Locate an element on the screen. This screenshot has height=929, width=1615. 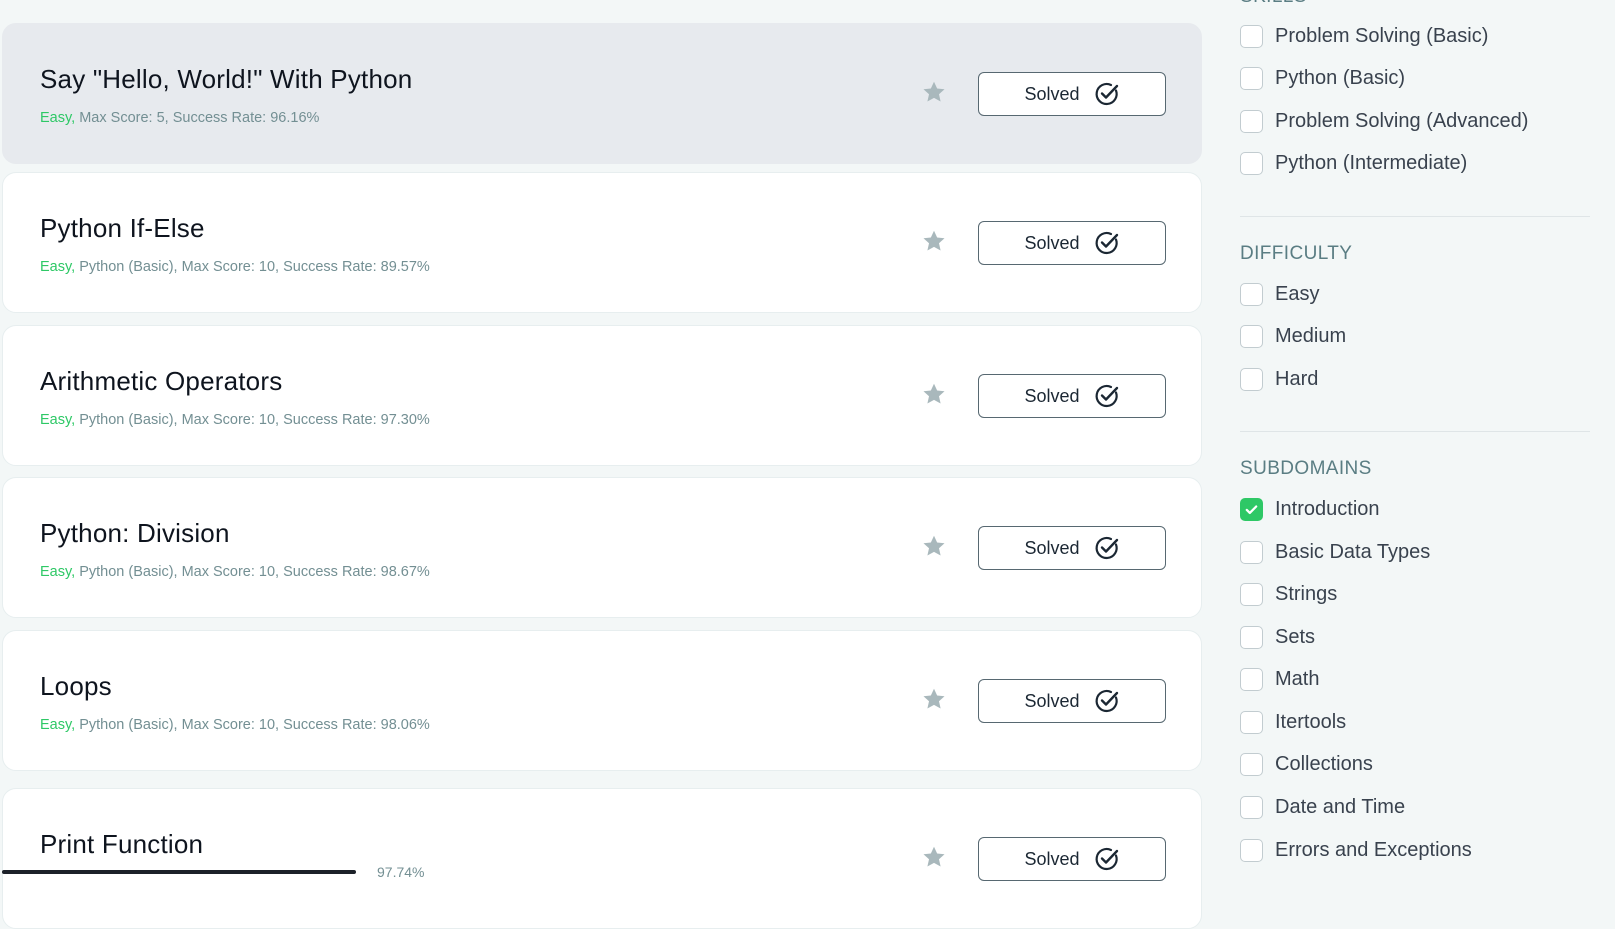
checkmark-icon is located at coordinates (1251, 509).